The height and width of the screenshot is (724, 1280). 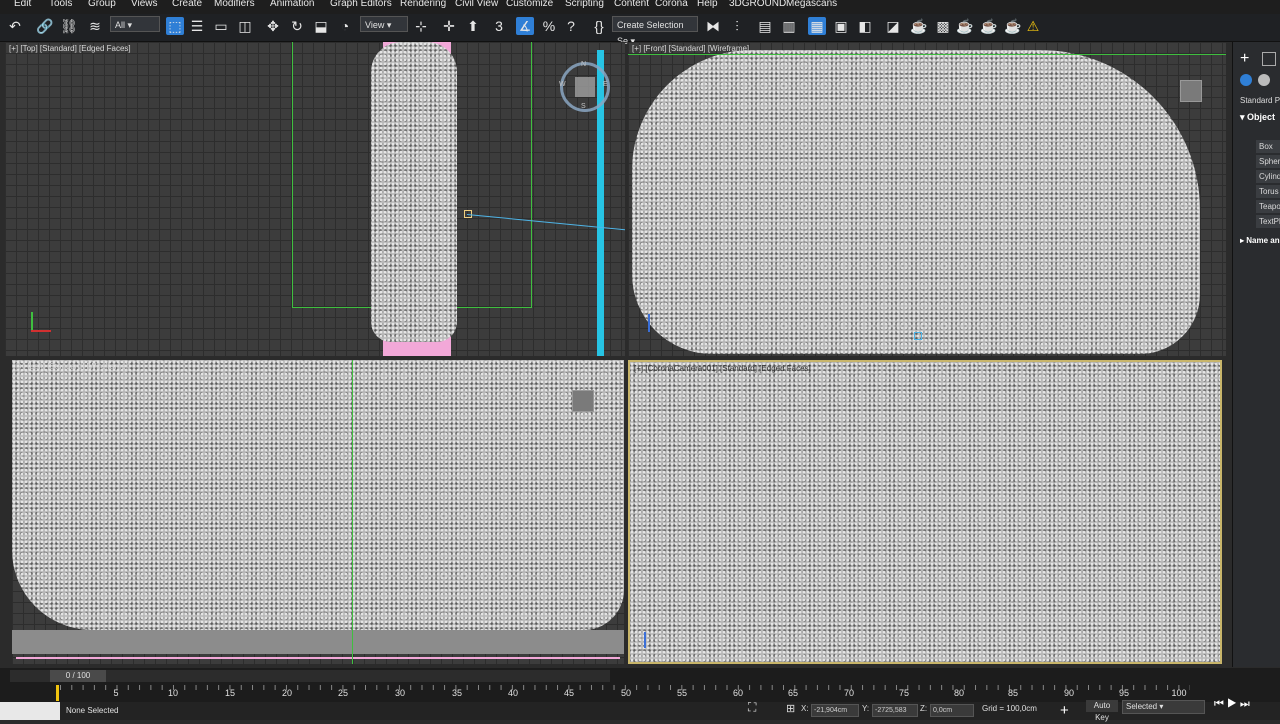 I want to click on snaps-toggle-icon: 3, so click(x=499, y=26).